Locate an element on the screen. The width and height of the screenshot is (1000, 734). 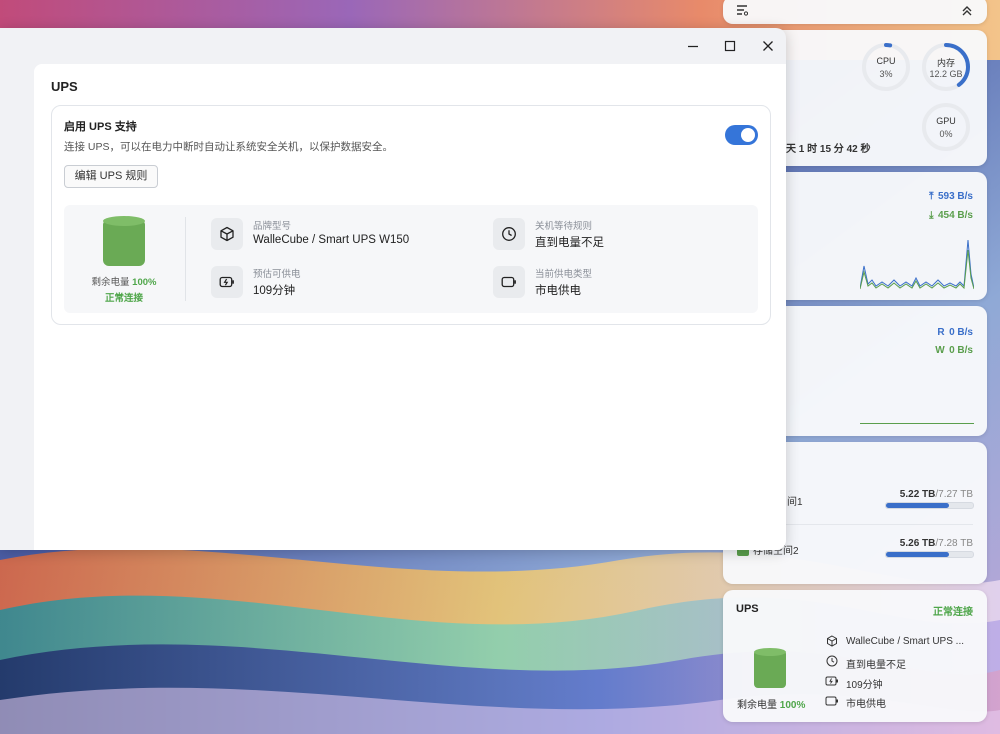
write-rate: 0 B/s is located at coordinates (961, 350).